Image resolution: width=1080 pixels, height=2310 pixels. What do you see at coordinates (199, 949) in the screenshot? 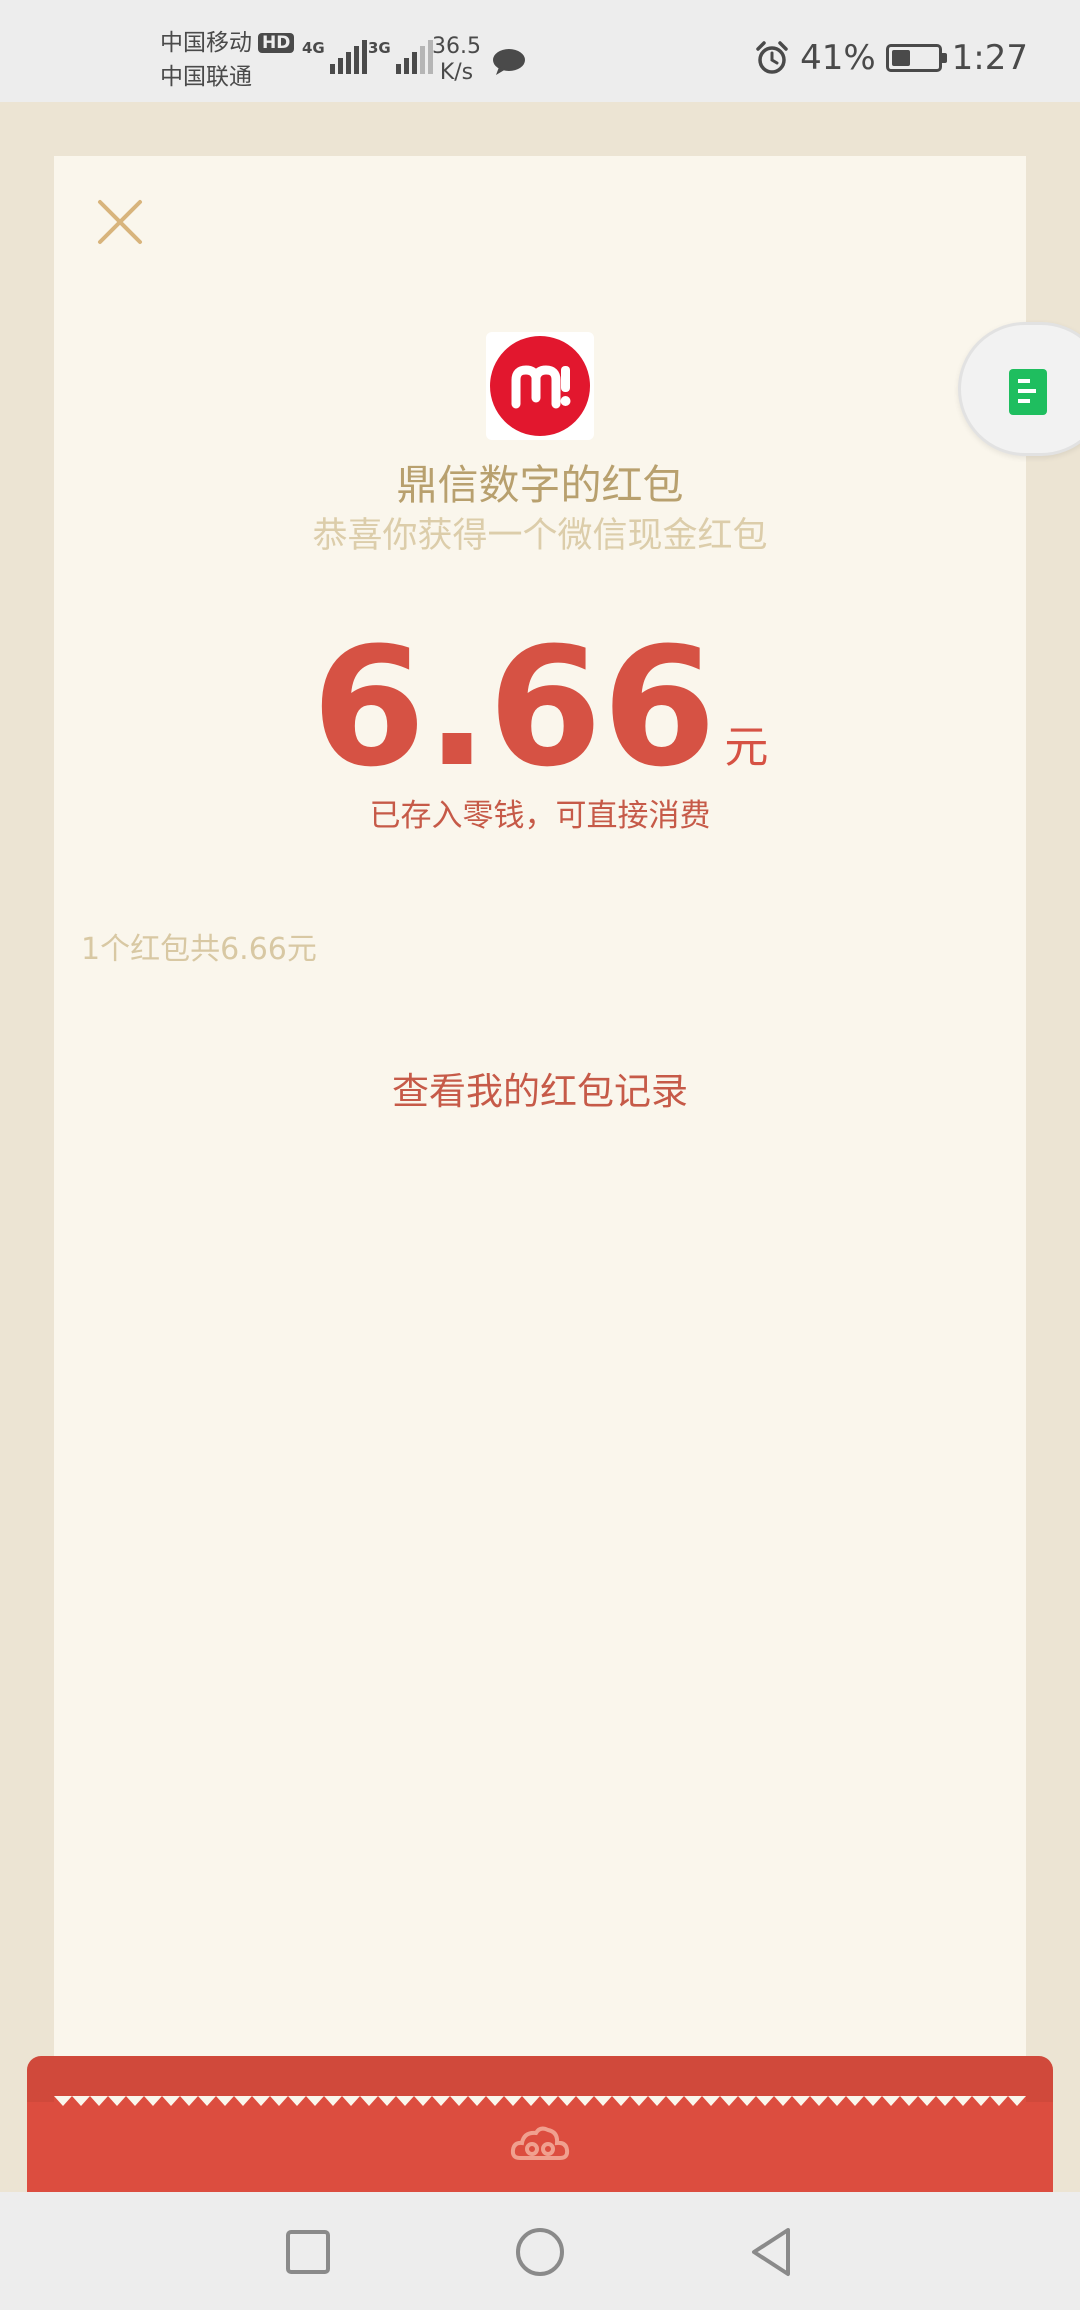
I see `packet-total-summary: 1个红包共6.66元` at bounding box center [199, 949].